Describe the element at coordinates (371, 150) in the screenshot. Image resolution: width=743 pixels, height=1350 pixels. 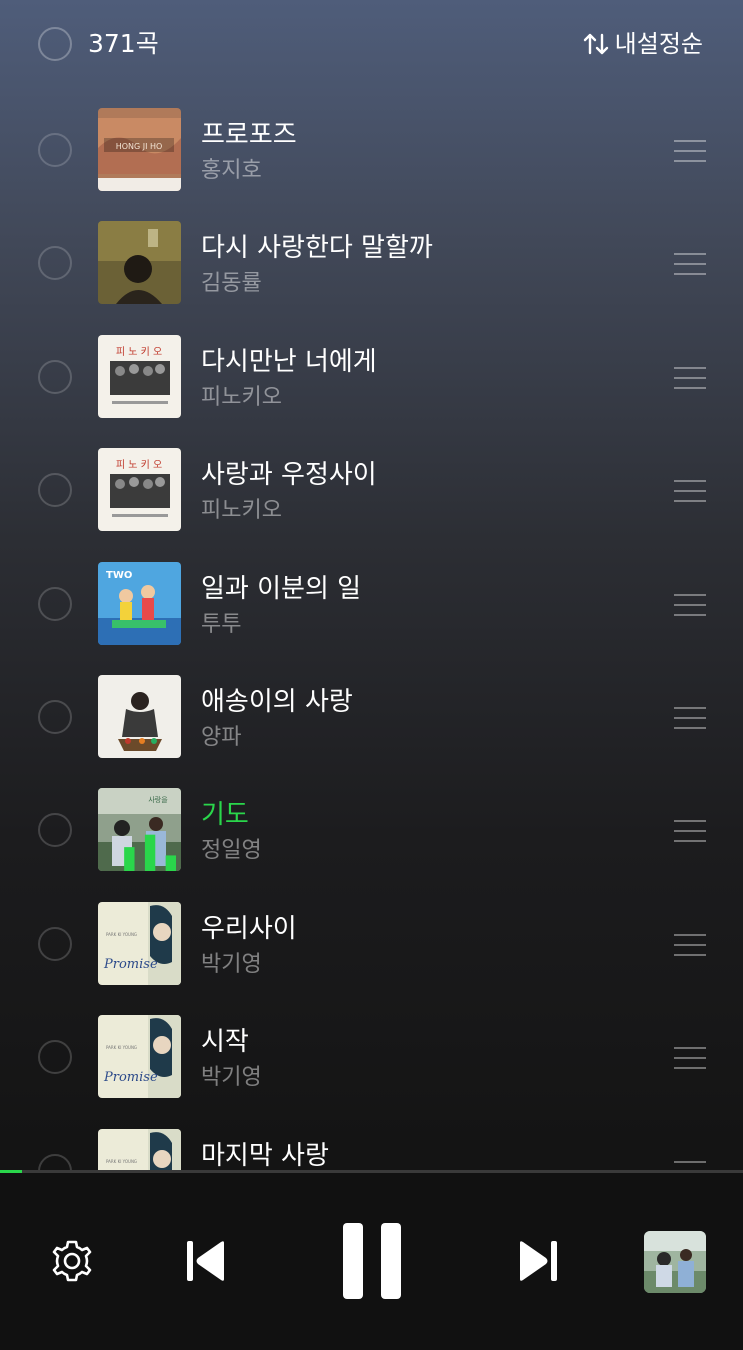
I see `song-row: HONG JI HO 프로포즈홍지호` at that location.